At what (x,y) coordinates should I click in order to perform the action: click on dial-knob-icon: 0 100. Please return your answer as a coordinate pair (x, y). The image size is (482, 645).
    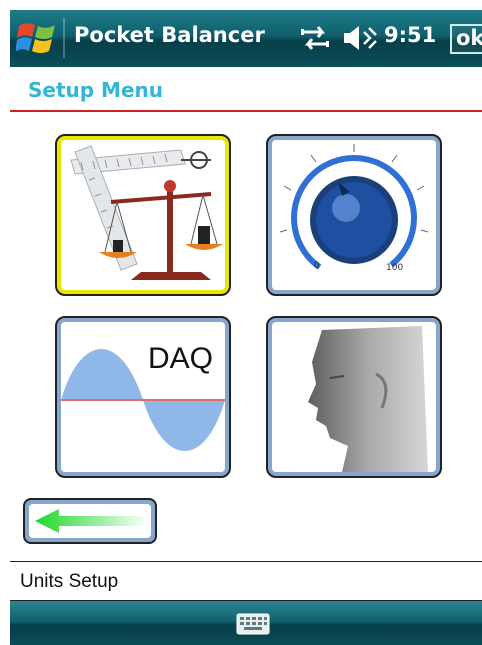
    Looking at the image, I should click on (354, 212).